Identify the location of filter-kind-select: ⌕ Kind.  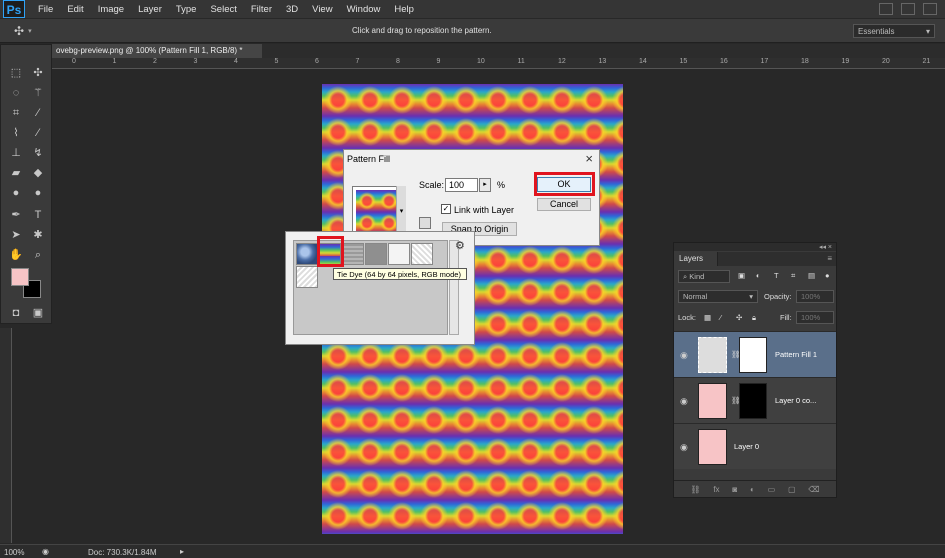
(704, 276).